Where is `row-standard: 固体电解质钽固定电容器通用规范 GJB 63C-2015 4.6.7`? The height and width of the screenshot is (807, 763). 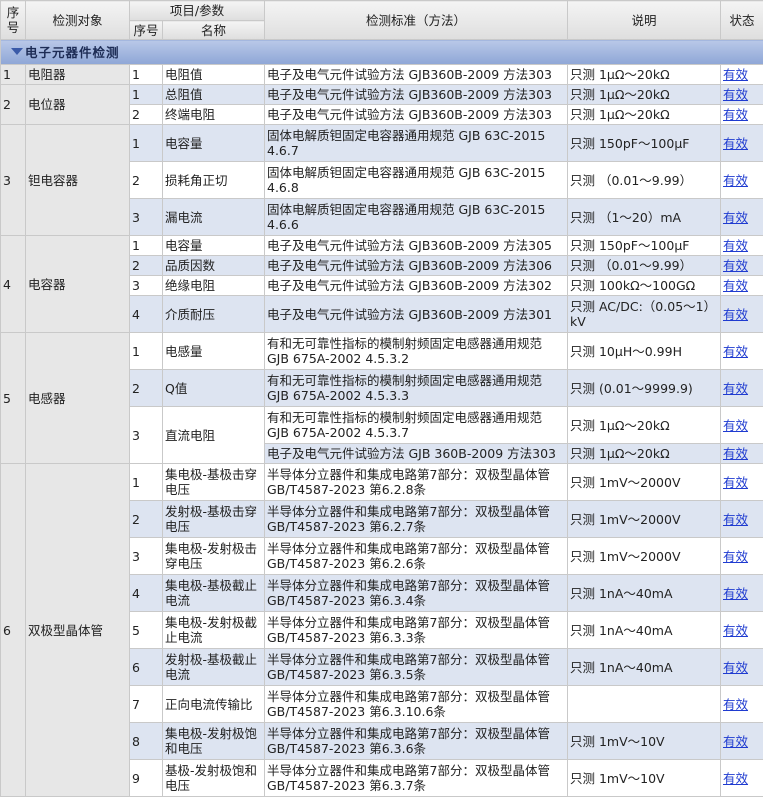
row-standard: 固体电解质钽固定电容器通用规范 GJB 63C-2015 4.6.7 is located at coordinates (416, 143).